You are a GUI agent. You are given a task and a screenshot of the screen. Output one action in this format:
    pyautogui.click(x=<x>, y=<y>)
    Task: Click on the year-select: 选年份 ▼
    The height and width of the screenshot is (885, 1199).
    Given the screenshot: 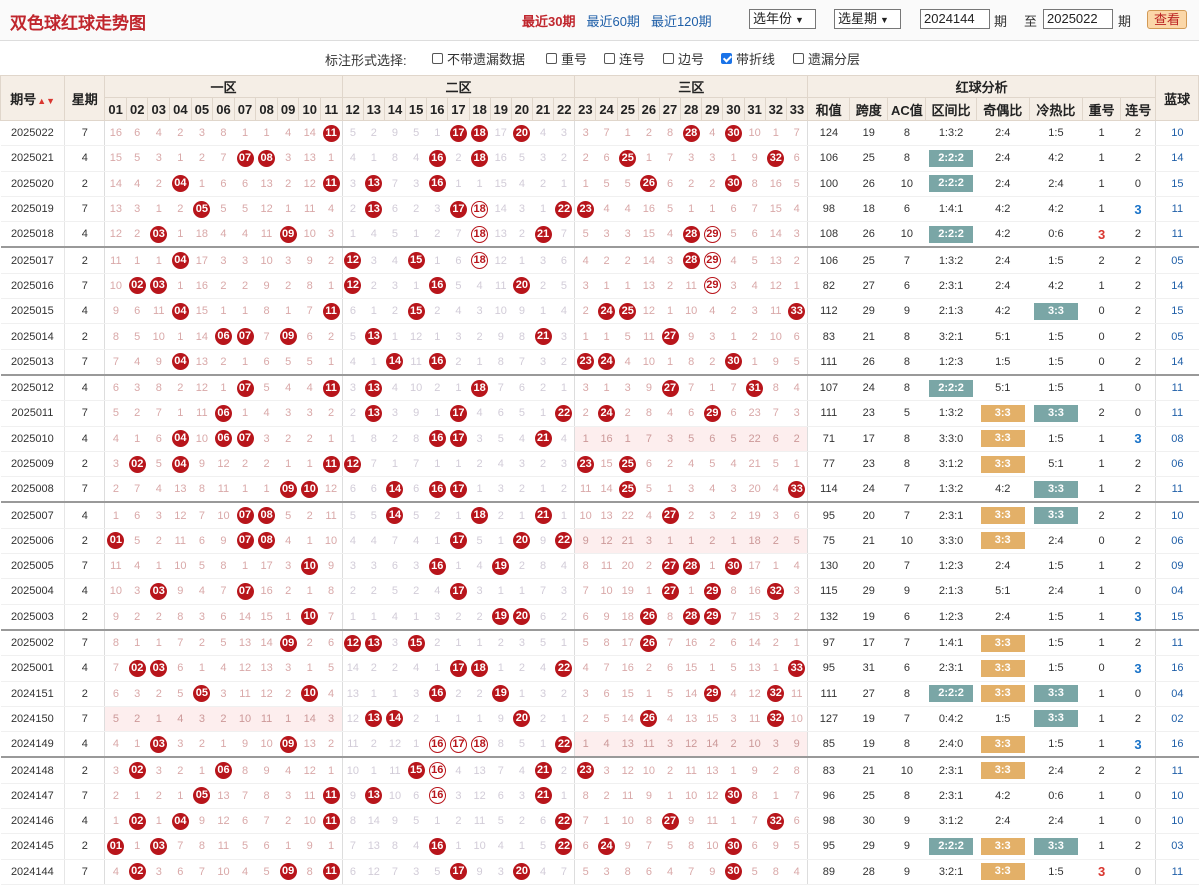 What is the action you would take?
    pyautogui.click(x=782, y=19)
    